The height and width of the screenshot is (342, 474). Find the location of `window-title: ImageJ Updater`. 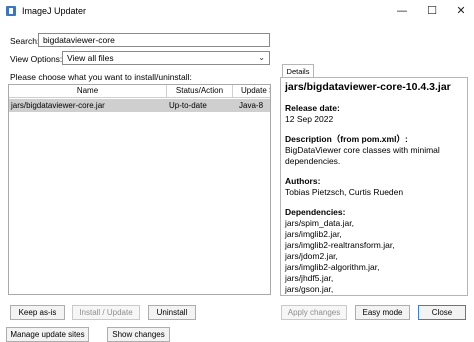

window-title: ImageJ Updater is located at coordinates (54, 11).